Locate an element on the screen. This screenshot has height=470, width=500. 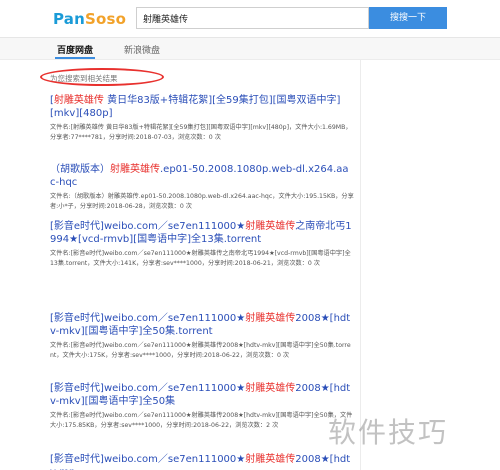
active-tab-indicator is located at coordinates (75, 58).